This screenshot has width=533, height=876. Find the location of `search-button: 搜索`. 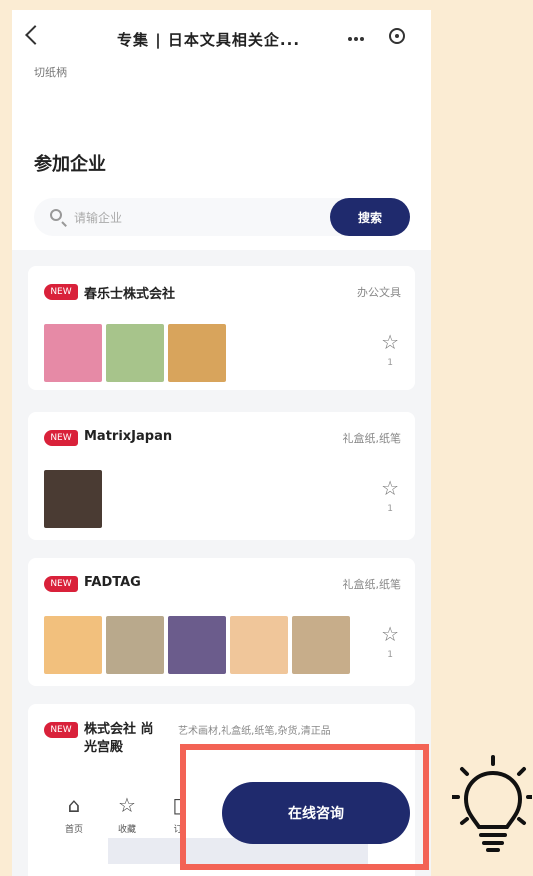

search-button: 搜索 is located at coordinates (370, 217).